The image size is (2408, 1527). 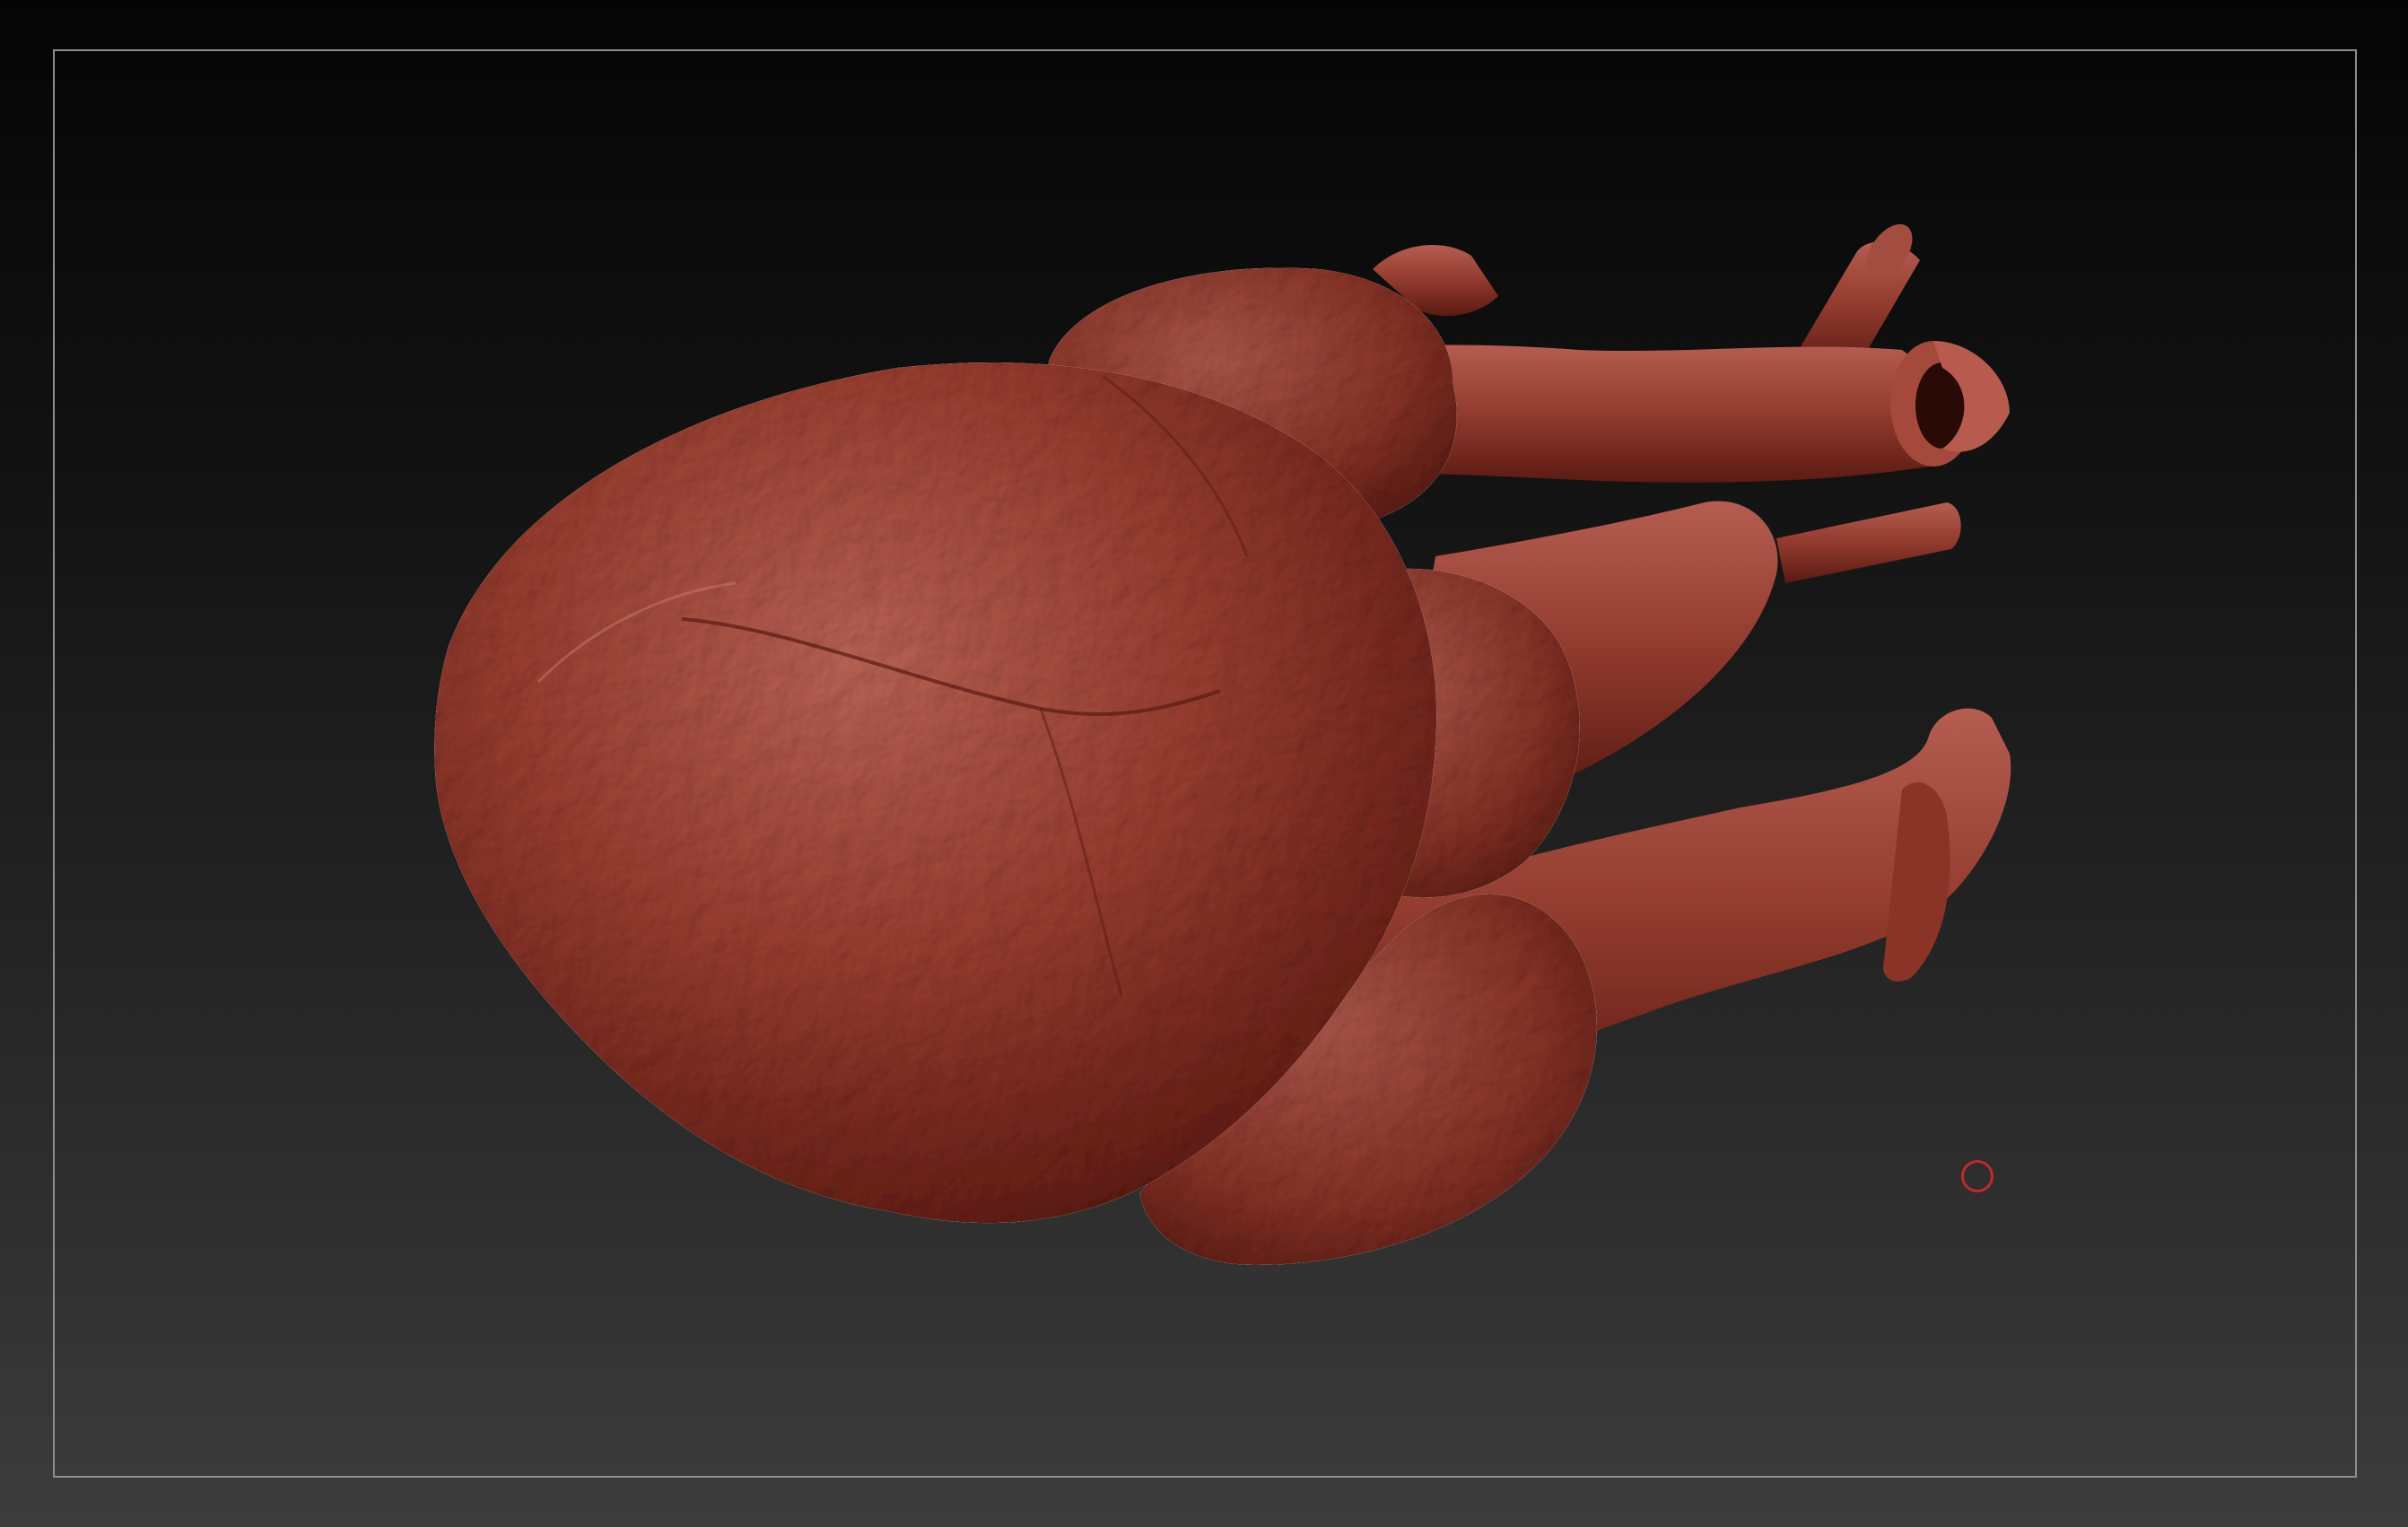 I want to click on brush-circle-icon, so click(x=1977, y=1176).